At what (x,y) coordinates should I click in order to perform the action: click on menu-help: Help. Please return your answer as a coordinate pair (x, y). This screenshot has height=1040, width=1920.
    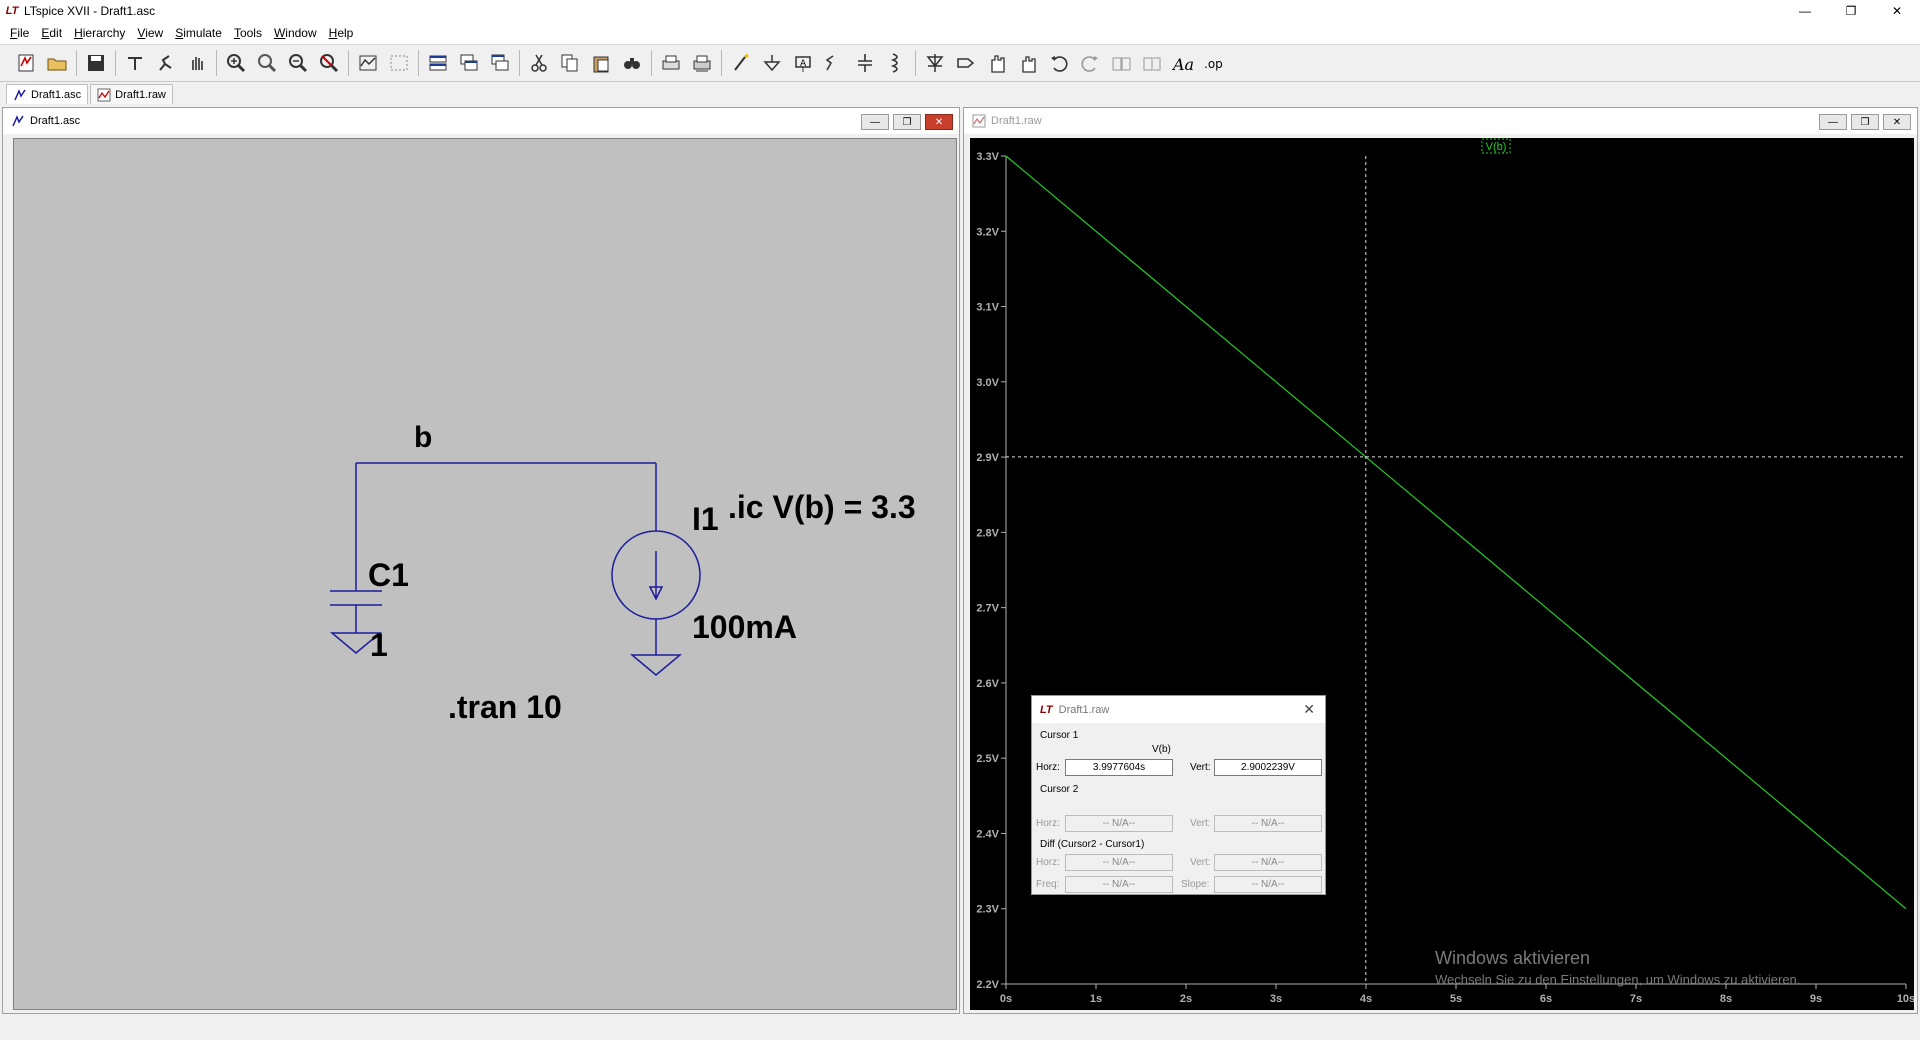
    Looking at the image, I should click on (341, 33).